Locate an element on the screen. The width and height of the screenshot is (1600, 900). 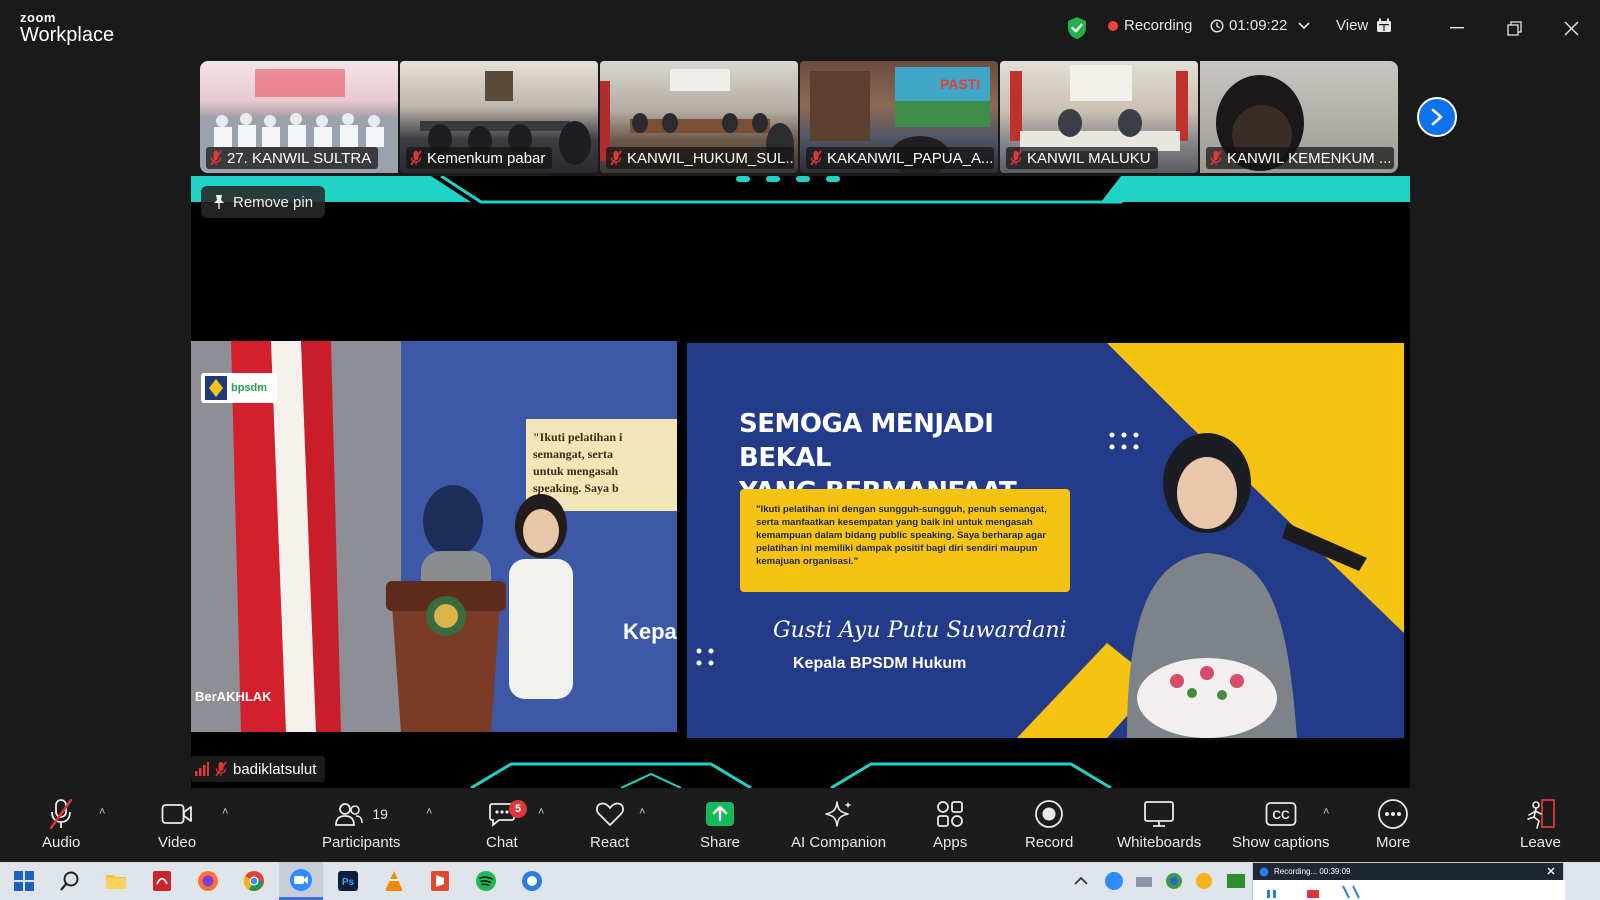
participant-name: Kemenkum pabar is located at coordinates (486, 158).